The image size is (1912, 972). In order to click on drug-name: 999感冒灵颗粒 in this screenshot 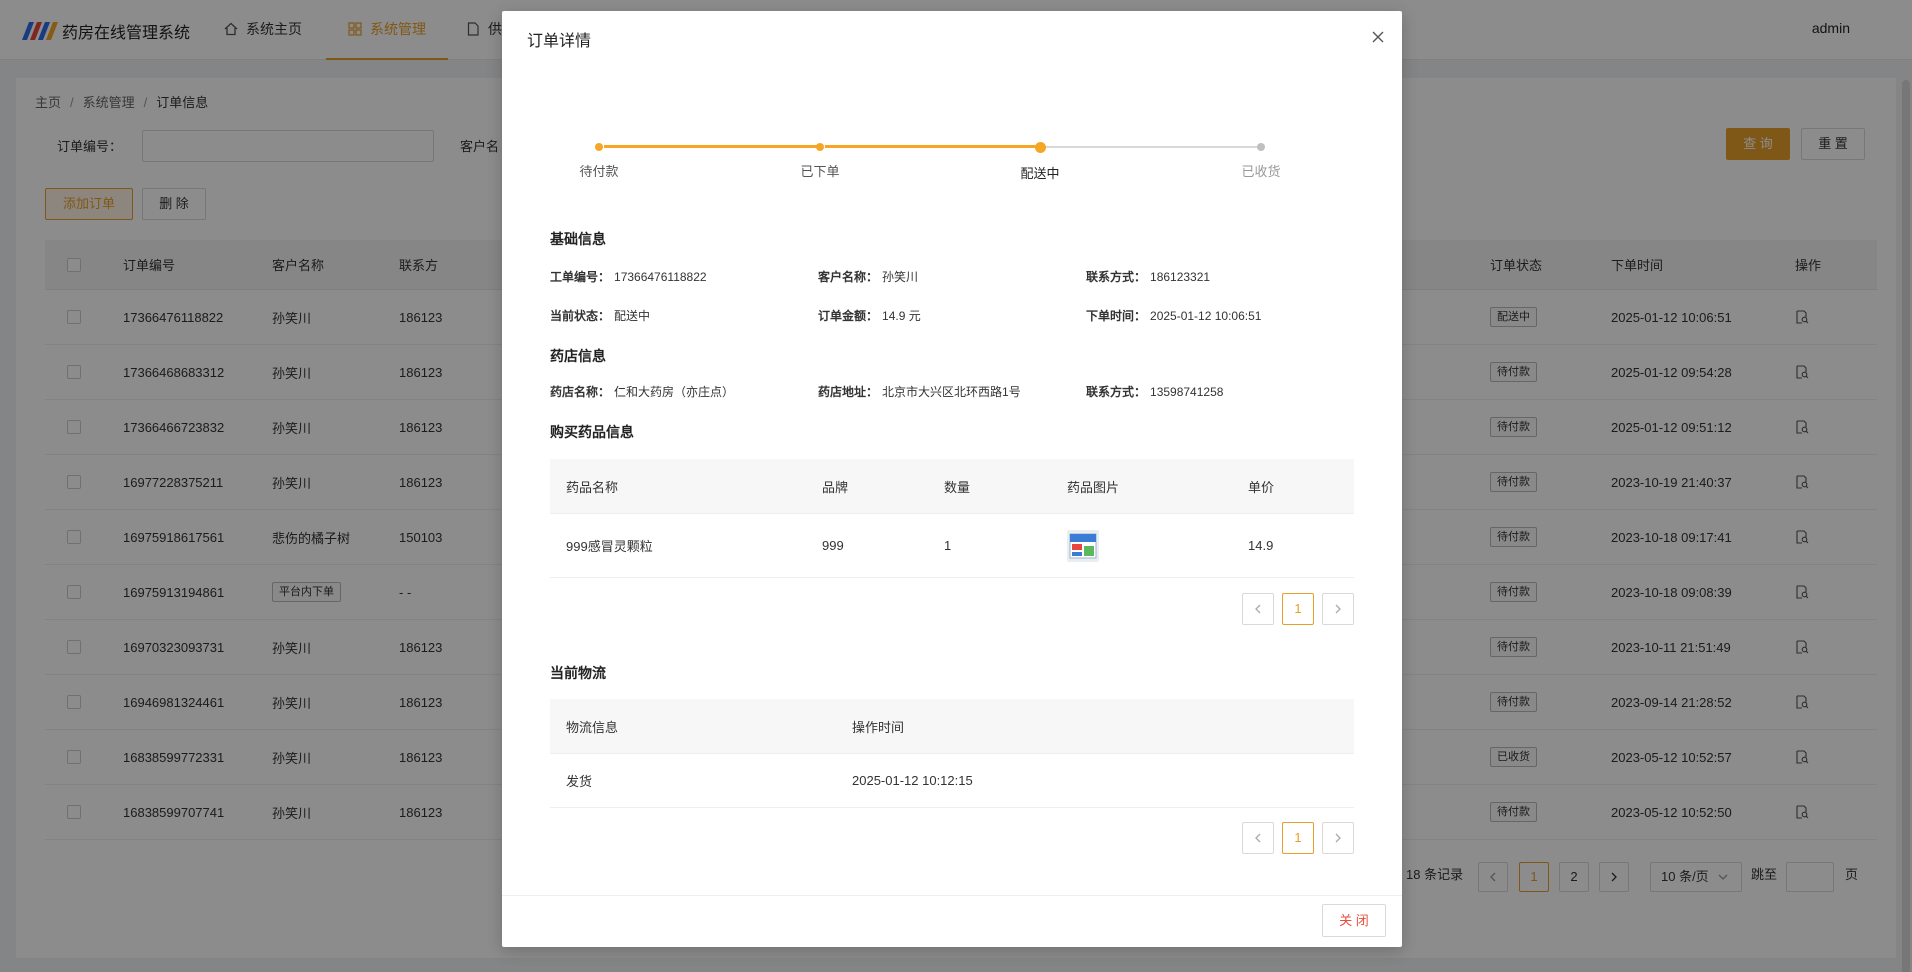, I will do `click(609, 546)`.